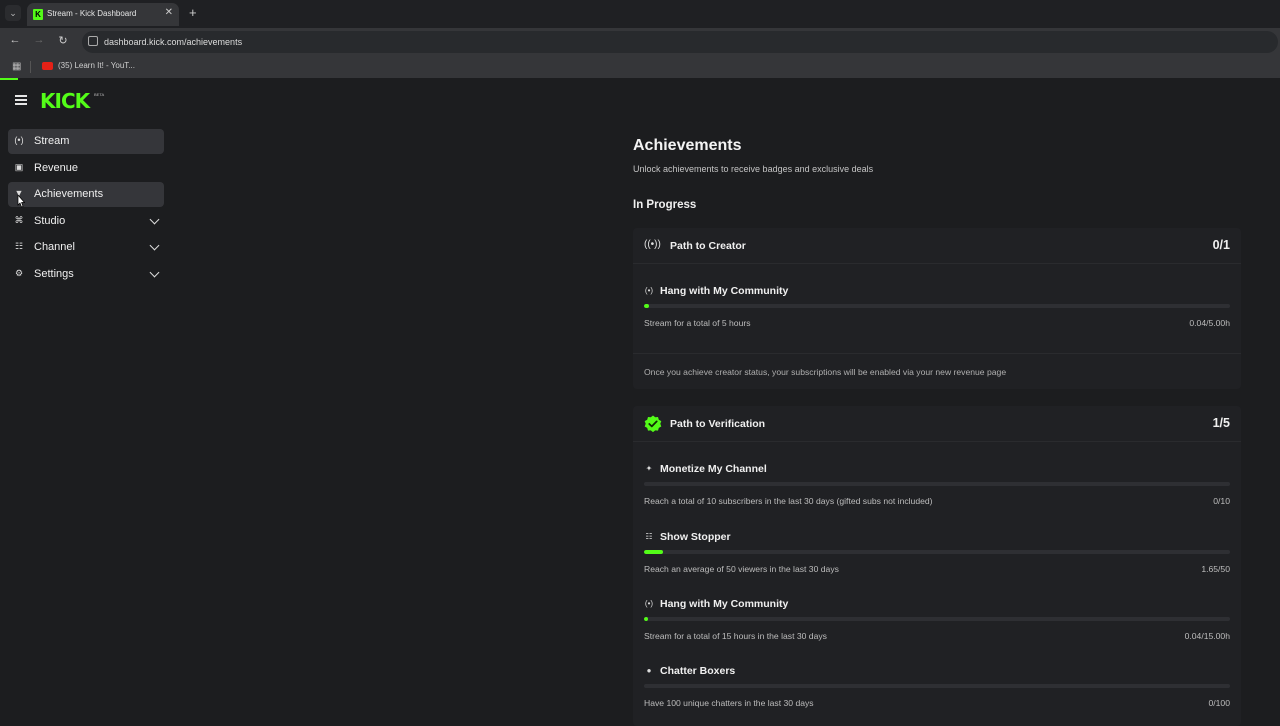 The height and width of the screenshot is (726, 1280). Describe the element at coordinates (718, 424) in the screenshot. I see `card-title: Path to Verification` at that location.